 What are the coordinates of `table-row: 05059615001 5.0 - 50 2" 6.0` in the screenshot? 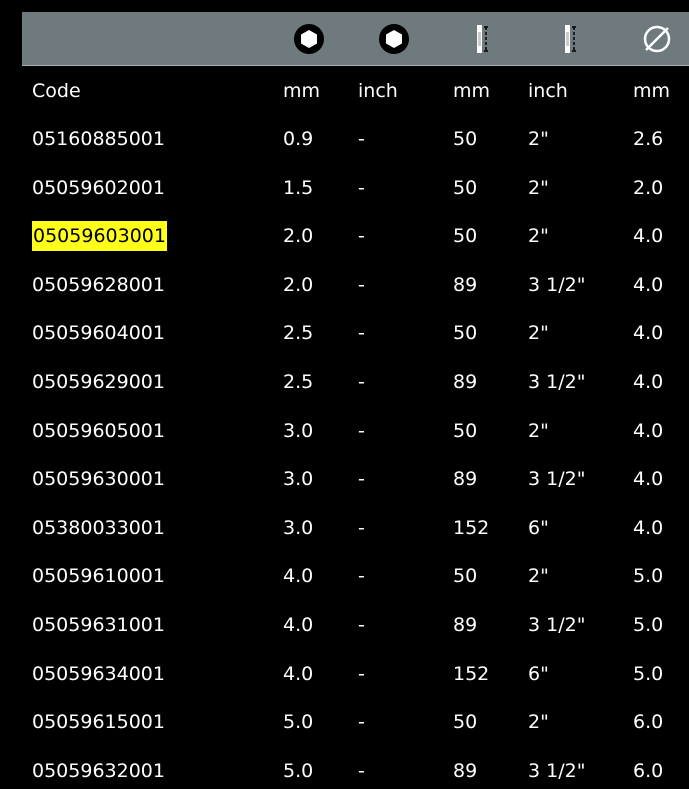 It's located at (344, 722).